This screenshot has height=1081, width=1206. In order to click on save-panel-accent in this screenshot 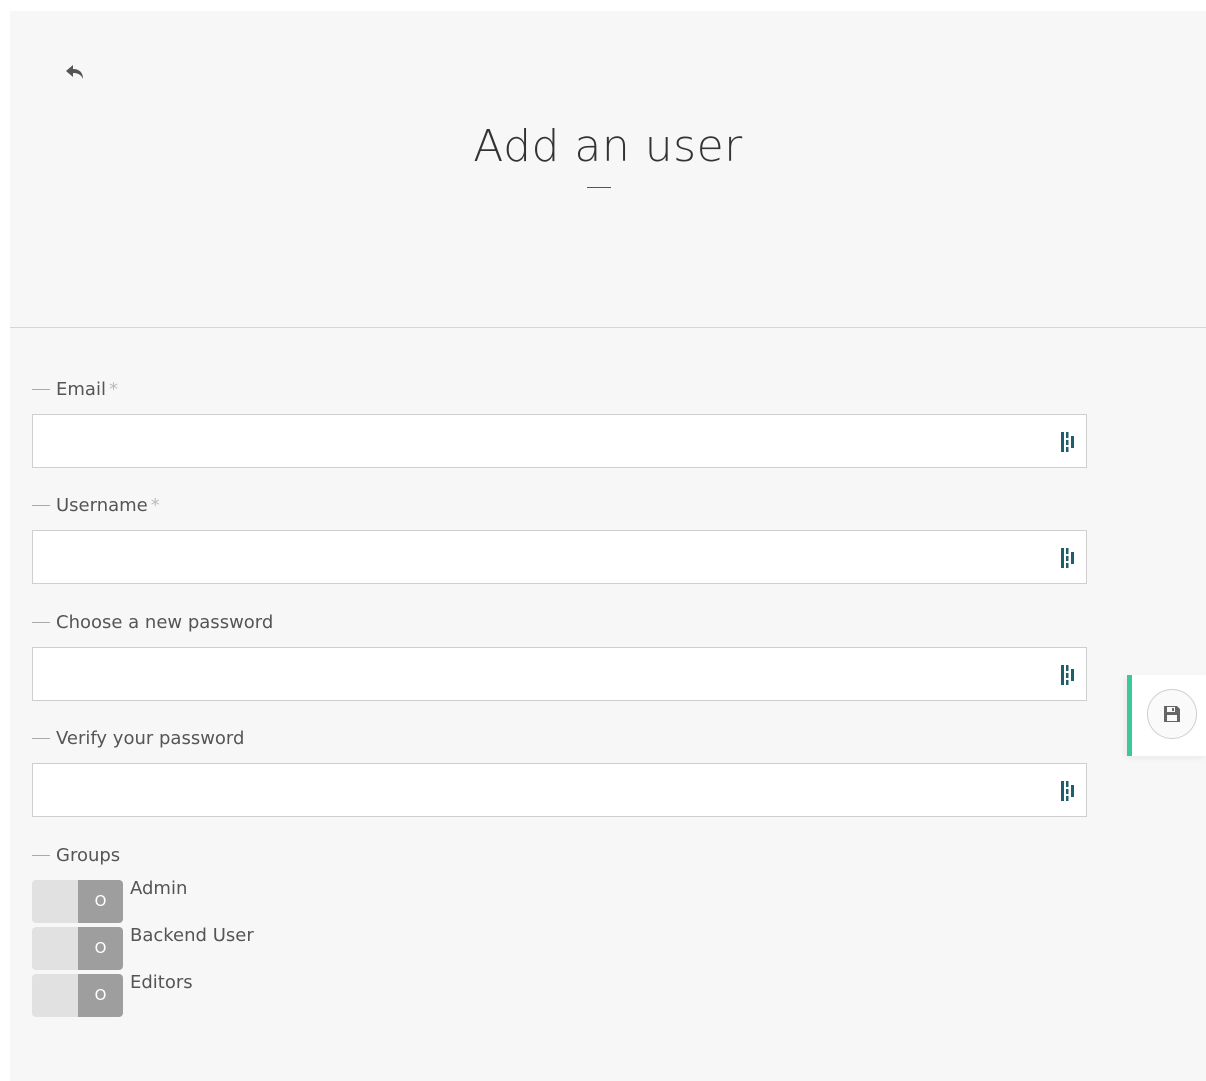, I will do `click(1129, 715)`.